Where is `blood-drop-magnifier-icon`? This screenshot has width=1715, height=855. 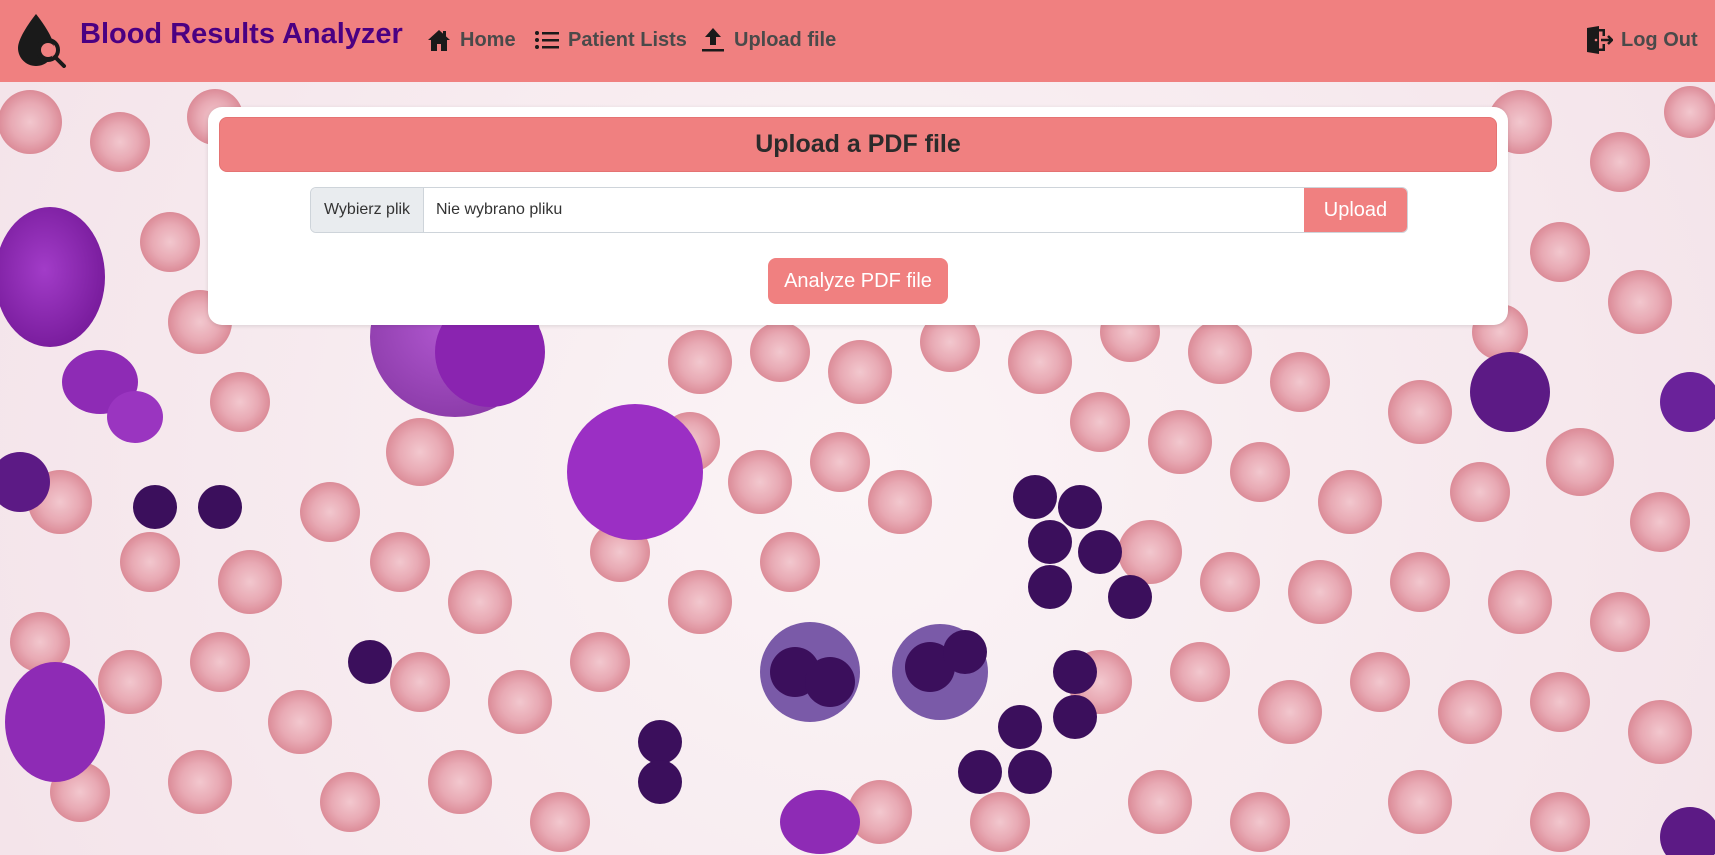 blood-drop-magnifier-icon is located at coordinates (40, 40).